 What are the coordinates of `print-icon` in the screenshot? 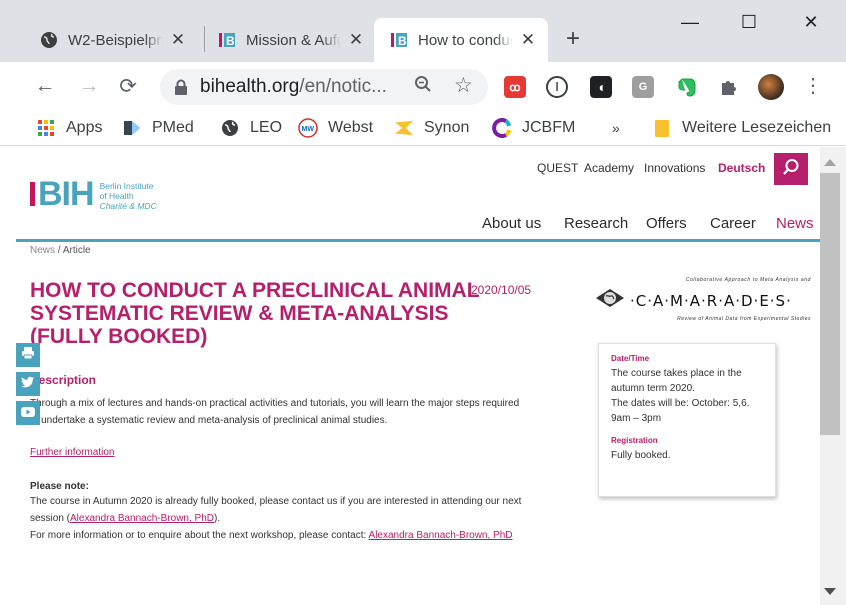 It's located at (28, 355).